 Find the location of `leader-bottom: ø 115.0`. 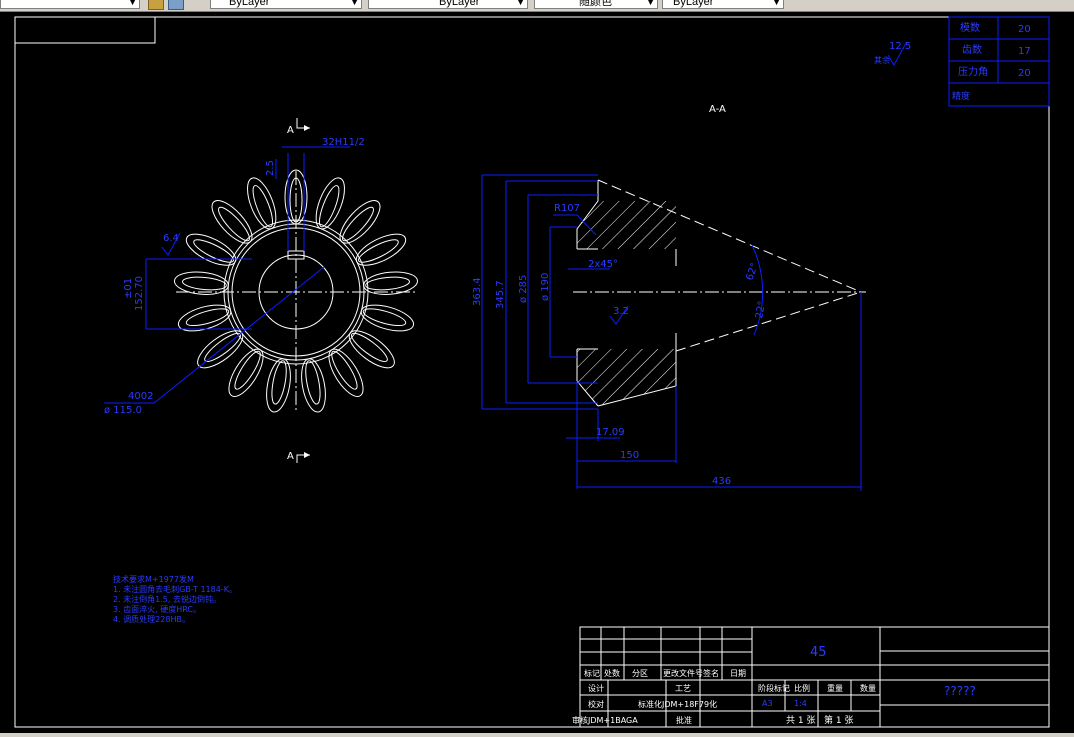

leader-bottom: ø 115.0 is located at coordinates (123, 410).